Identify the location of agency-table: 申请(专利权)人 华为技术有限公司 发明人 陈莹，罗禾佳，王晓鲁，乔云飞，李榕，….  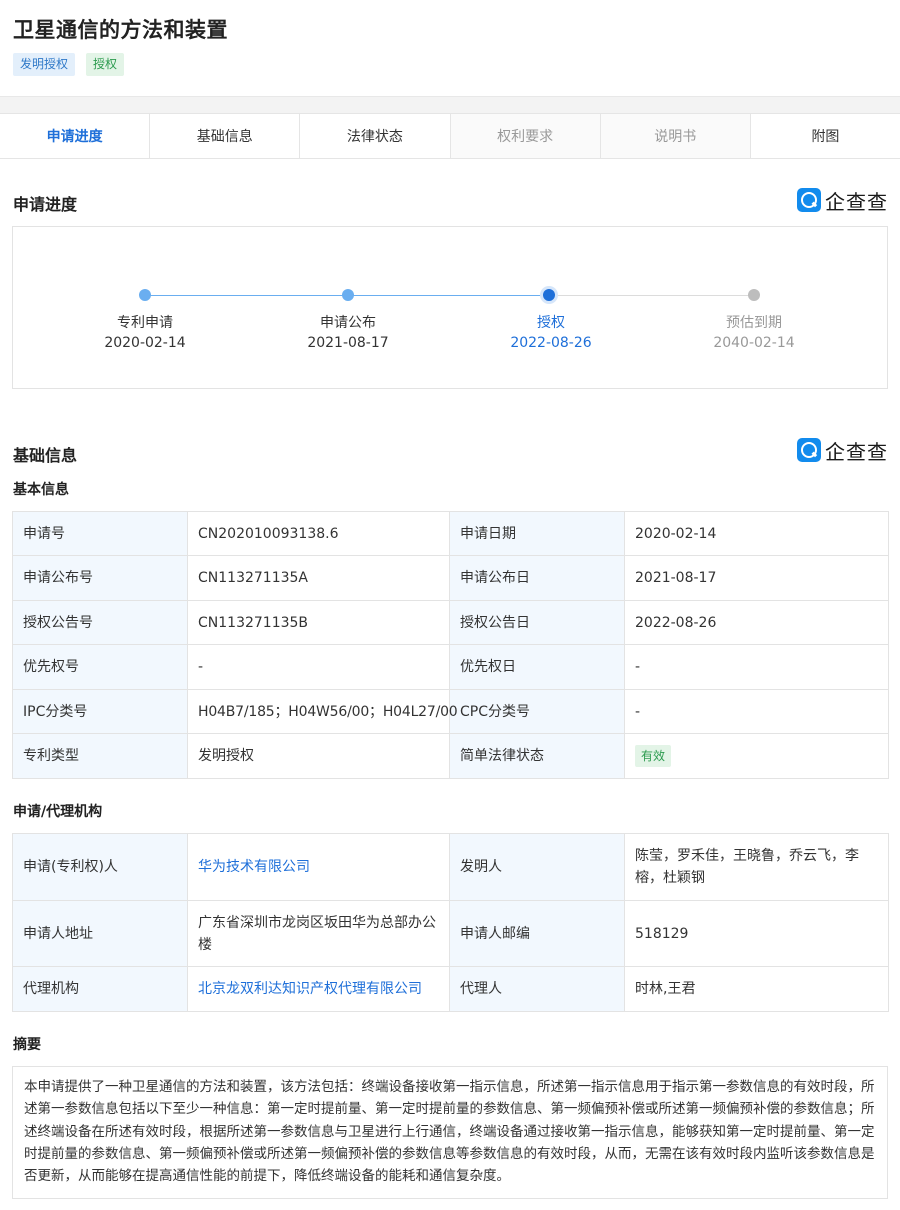
(450, 922).